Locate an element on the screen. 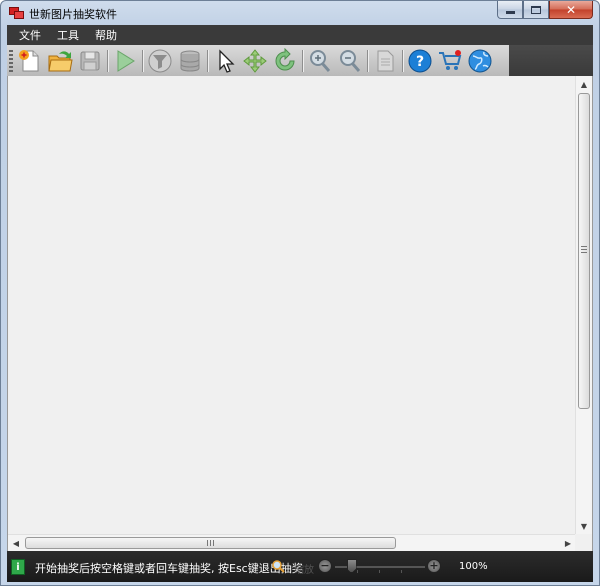 This screenshot has height=586, width=600. close-button: ✕ is located at coordinates (571, 10).